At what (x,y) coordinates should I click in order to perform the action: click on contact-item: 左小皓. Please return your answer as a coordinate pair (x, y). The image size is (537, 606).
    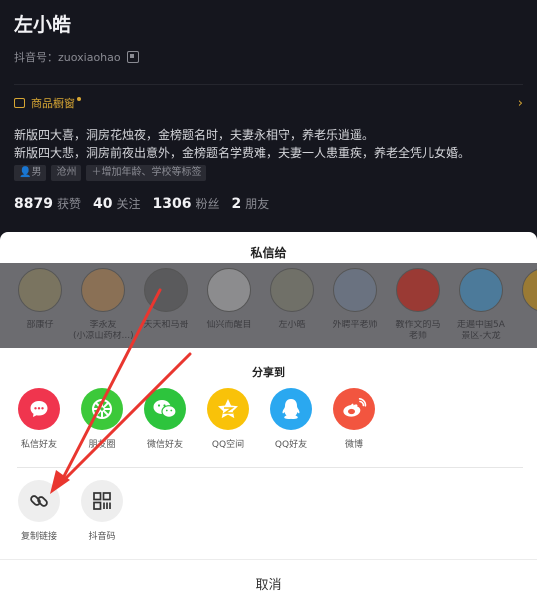
    Looking at the image, I should click on (292, 299).